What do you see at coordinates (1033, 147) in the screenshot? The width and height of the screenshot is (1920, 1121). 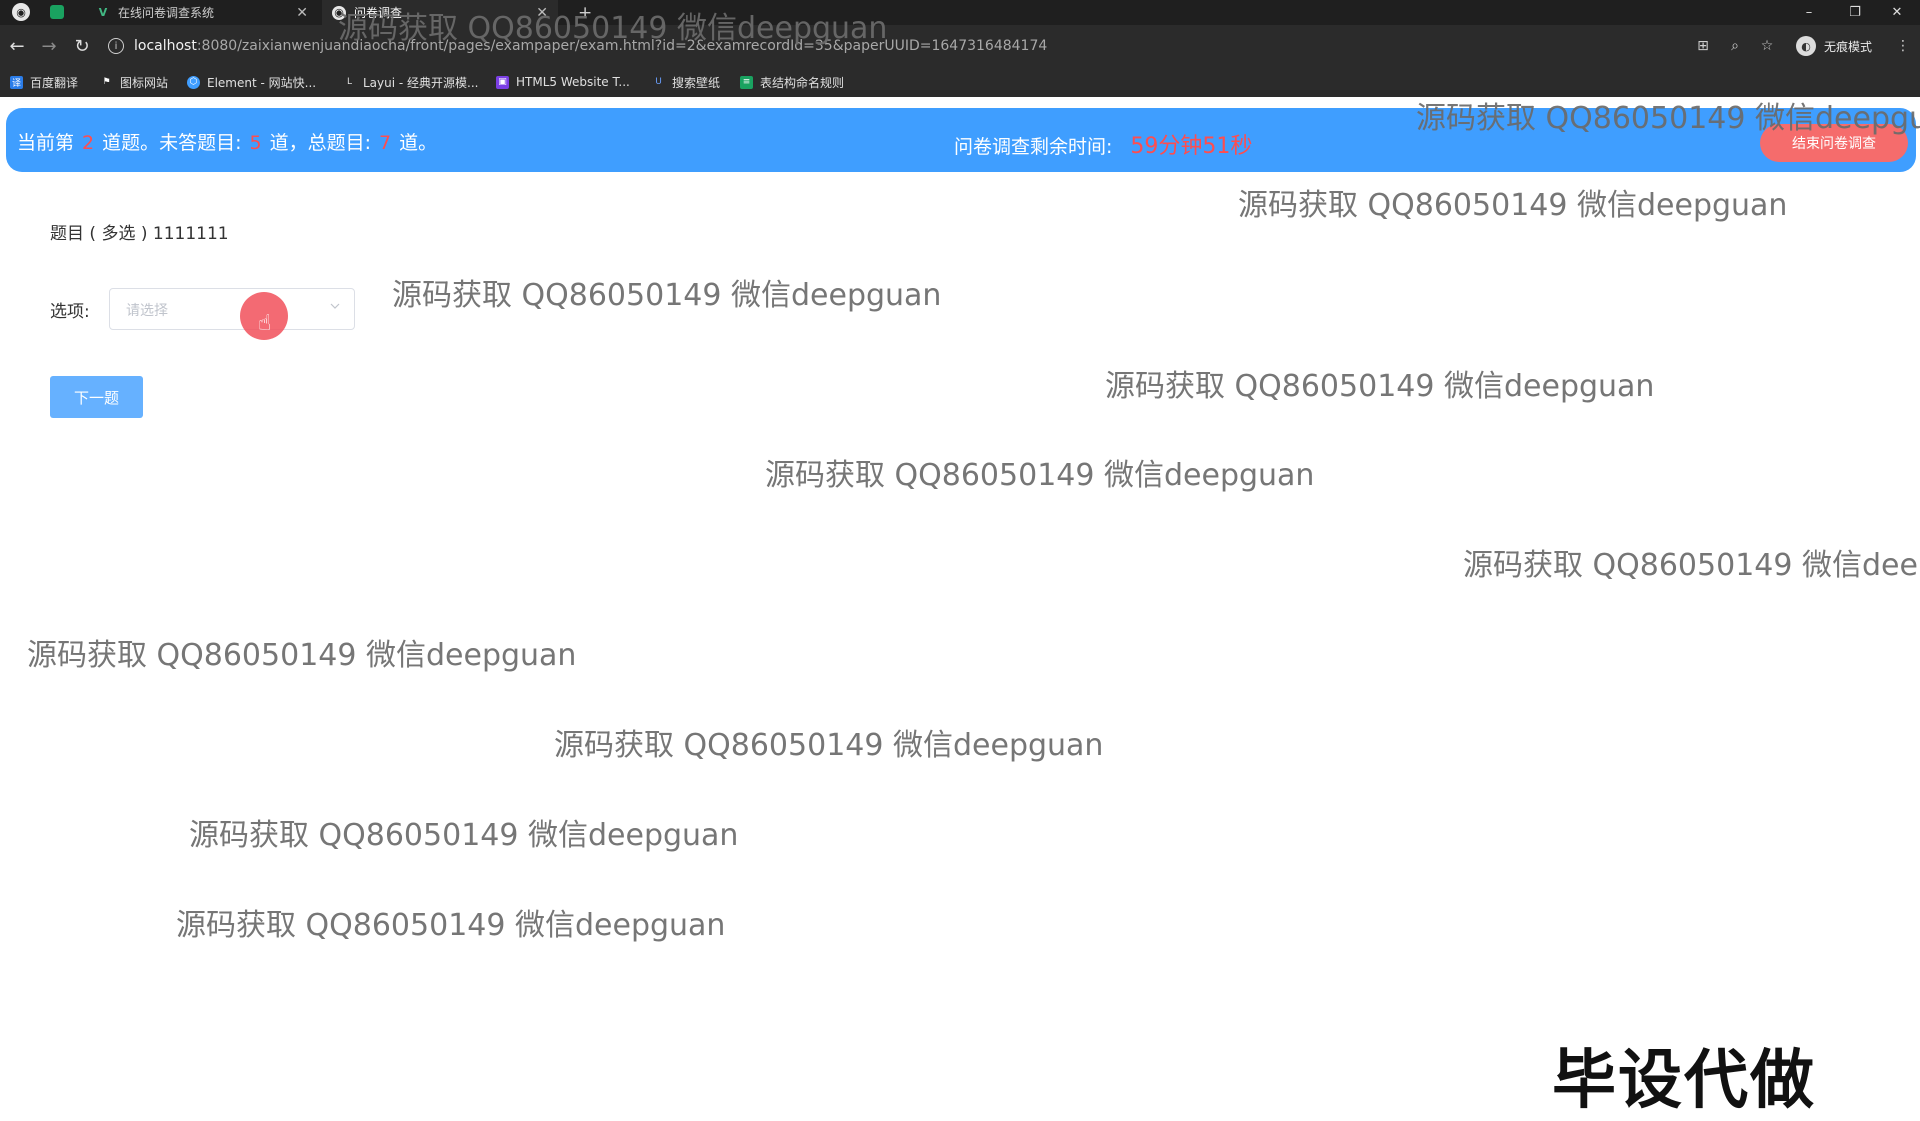 I see `timer-label: 问卷调查剩余时间:` at bounding box center [1033, 147].